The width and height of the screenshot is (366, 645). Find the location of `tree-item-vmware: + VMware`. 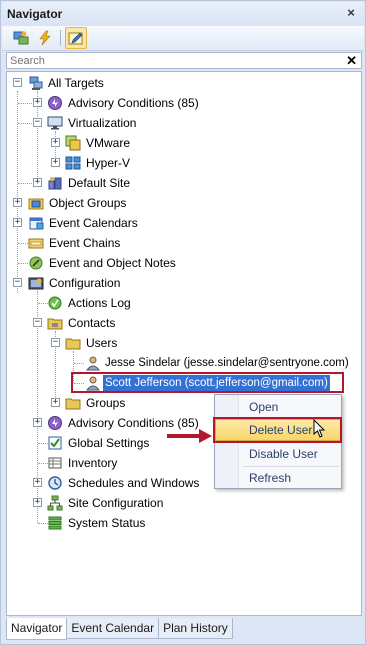

tree-item-vmware: + VMware is located at coordinates (107, 143).